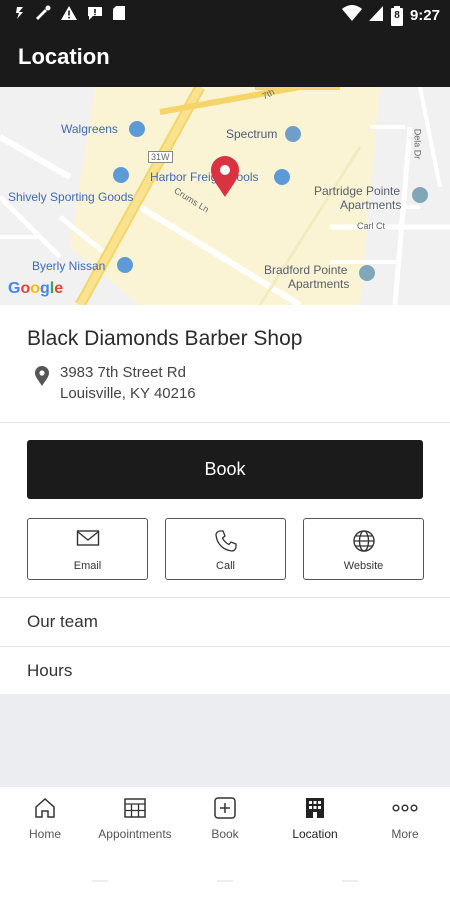 The image size is (450, 900). What do you see at coordinates (371, 205) in the screenshot?
I see `map-label-partridge-2: Apartments` at bounding box center [371, 205].